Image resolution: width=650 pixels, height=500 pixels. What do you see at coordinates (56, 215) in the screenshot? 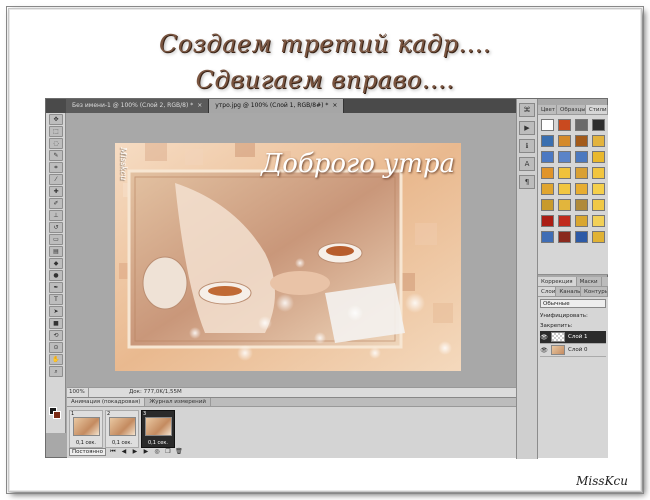
I see `clone-stamp-tool-icon: ⊥` at bounding box center [56, 215].